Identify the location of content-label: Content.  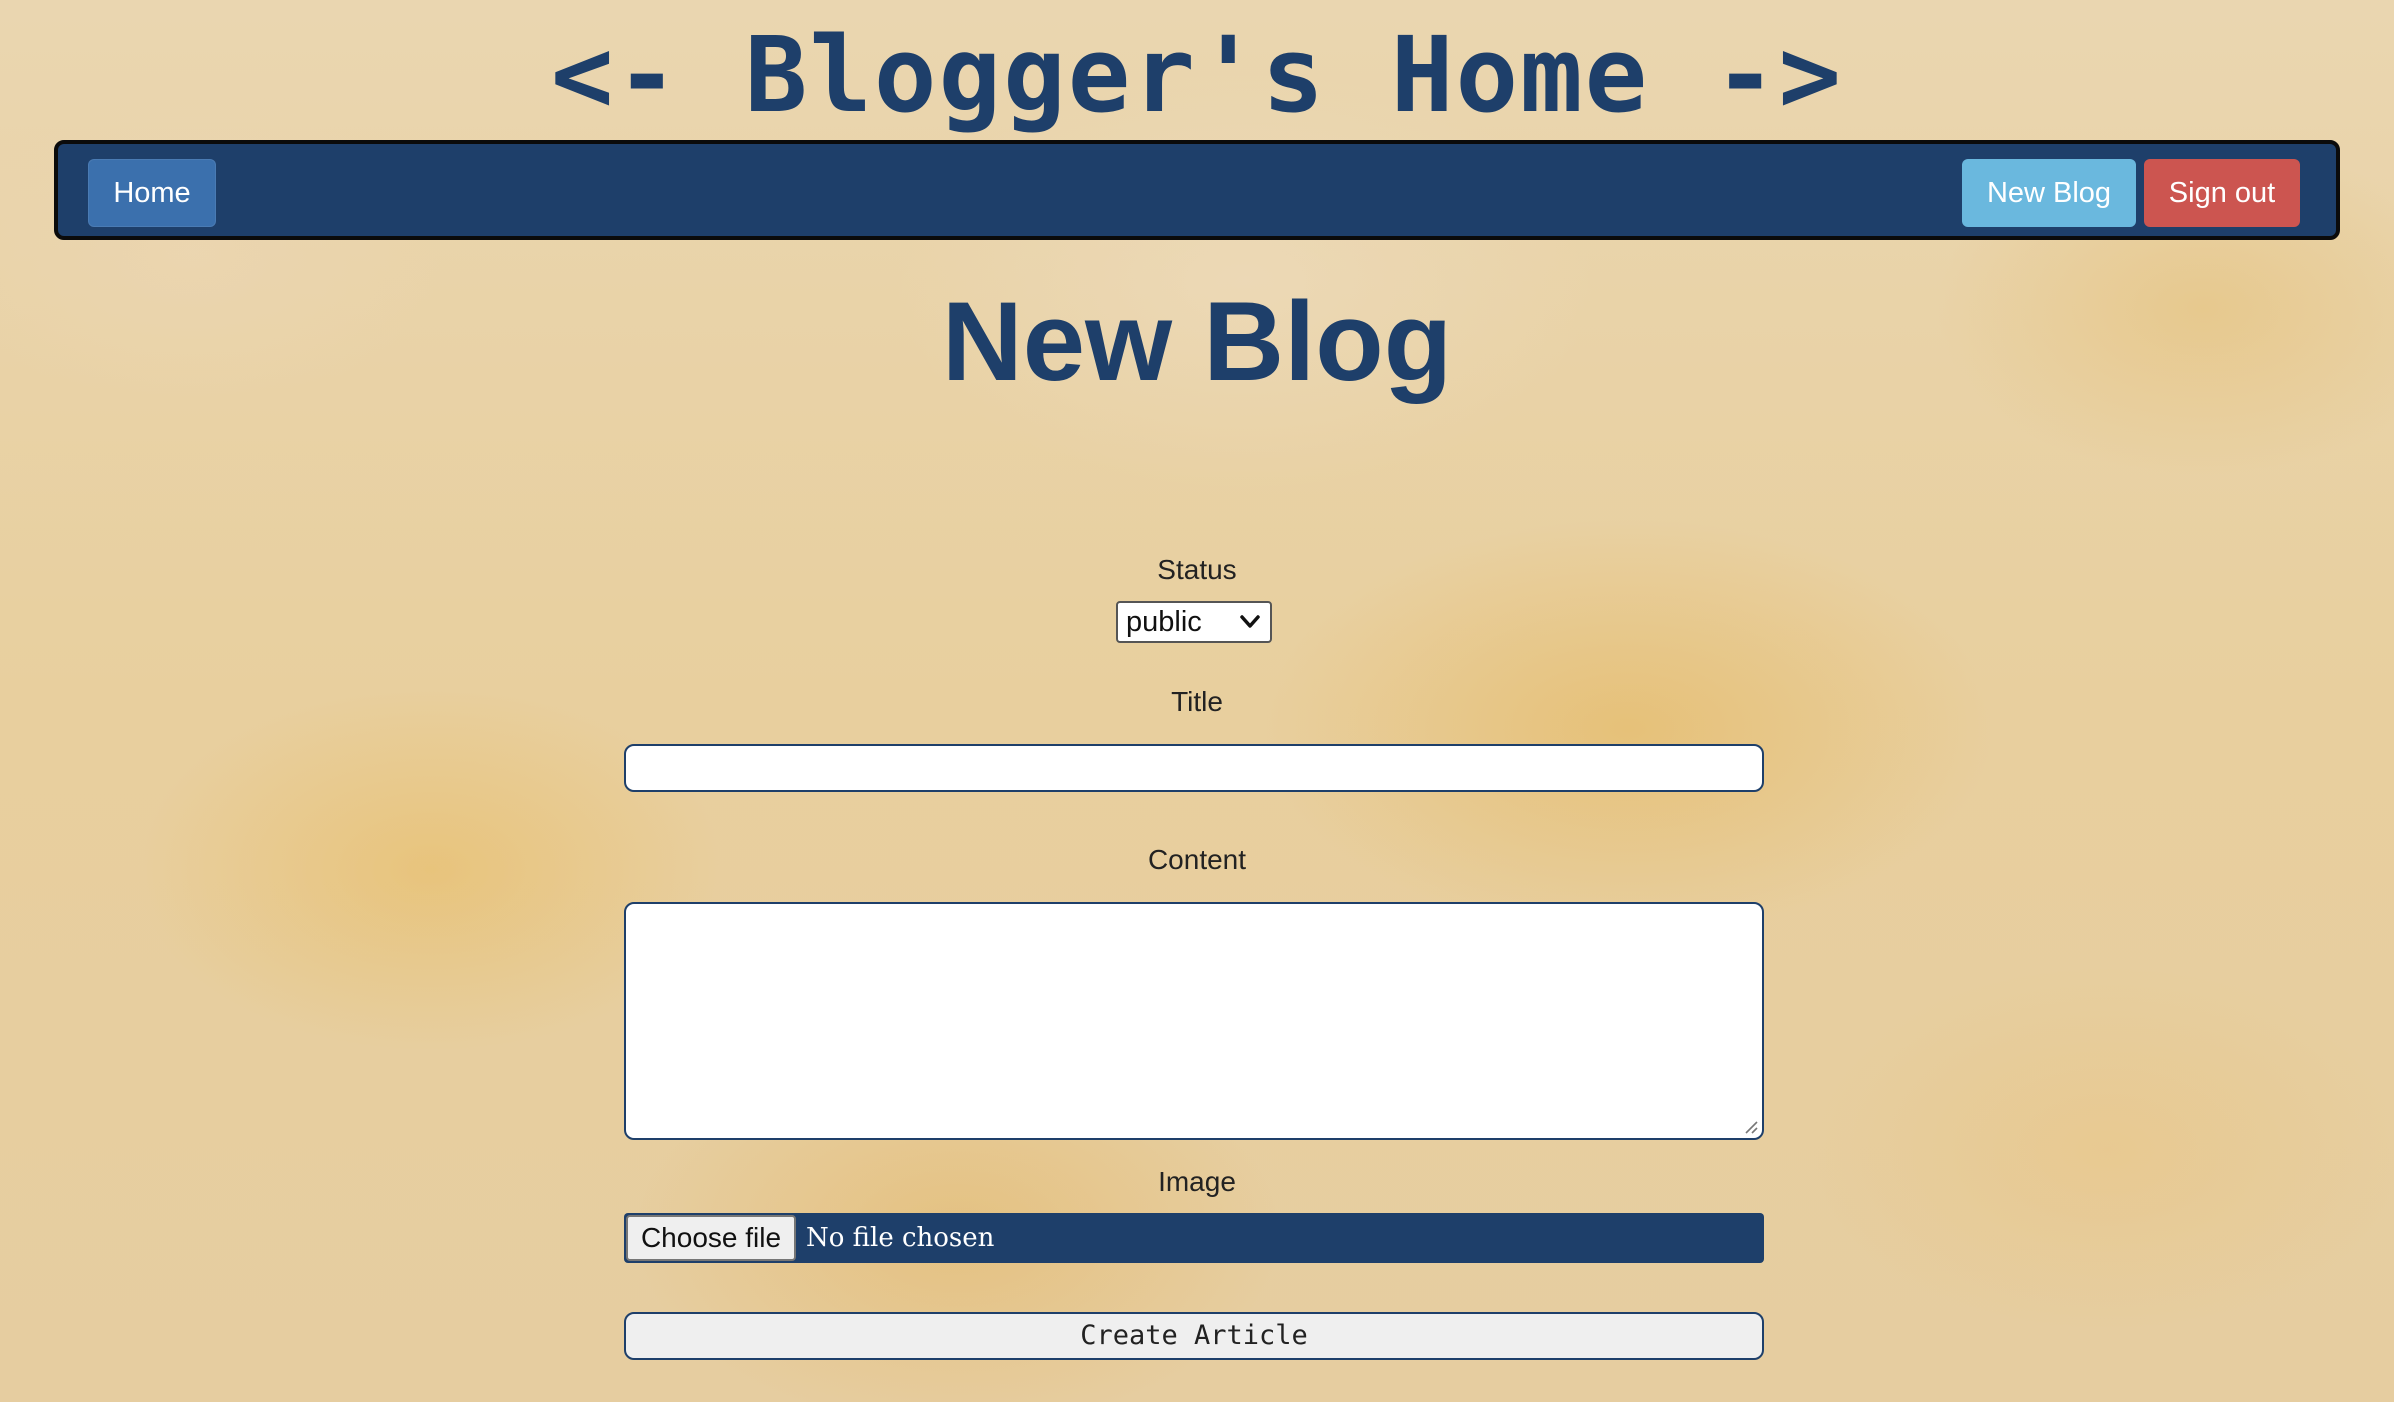
(1197, 859).